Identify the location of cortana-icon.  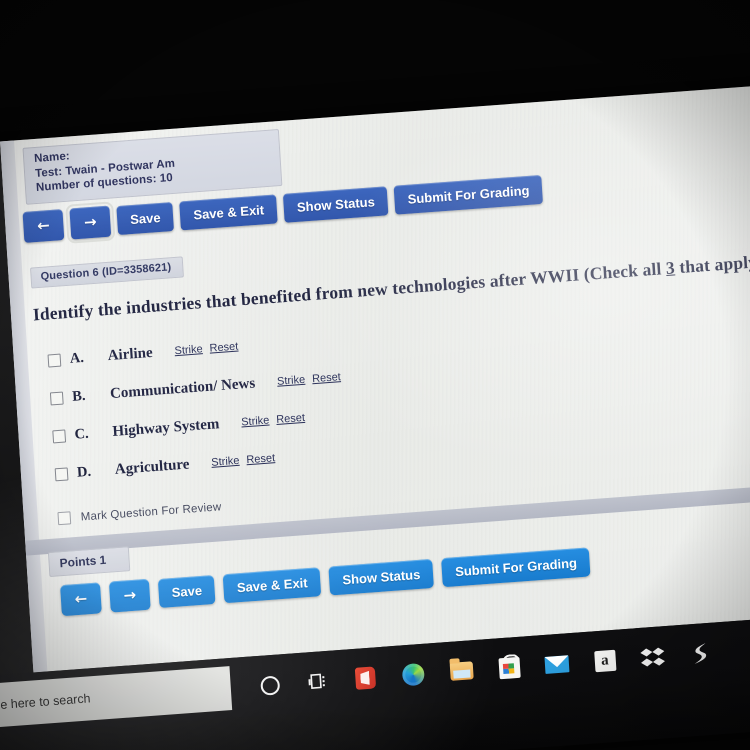
(270, 685).